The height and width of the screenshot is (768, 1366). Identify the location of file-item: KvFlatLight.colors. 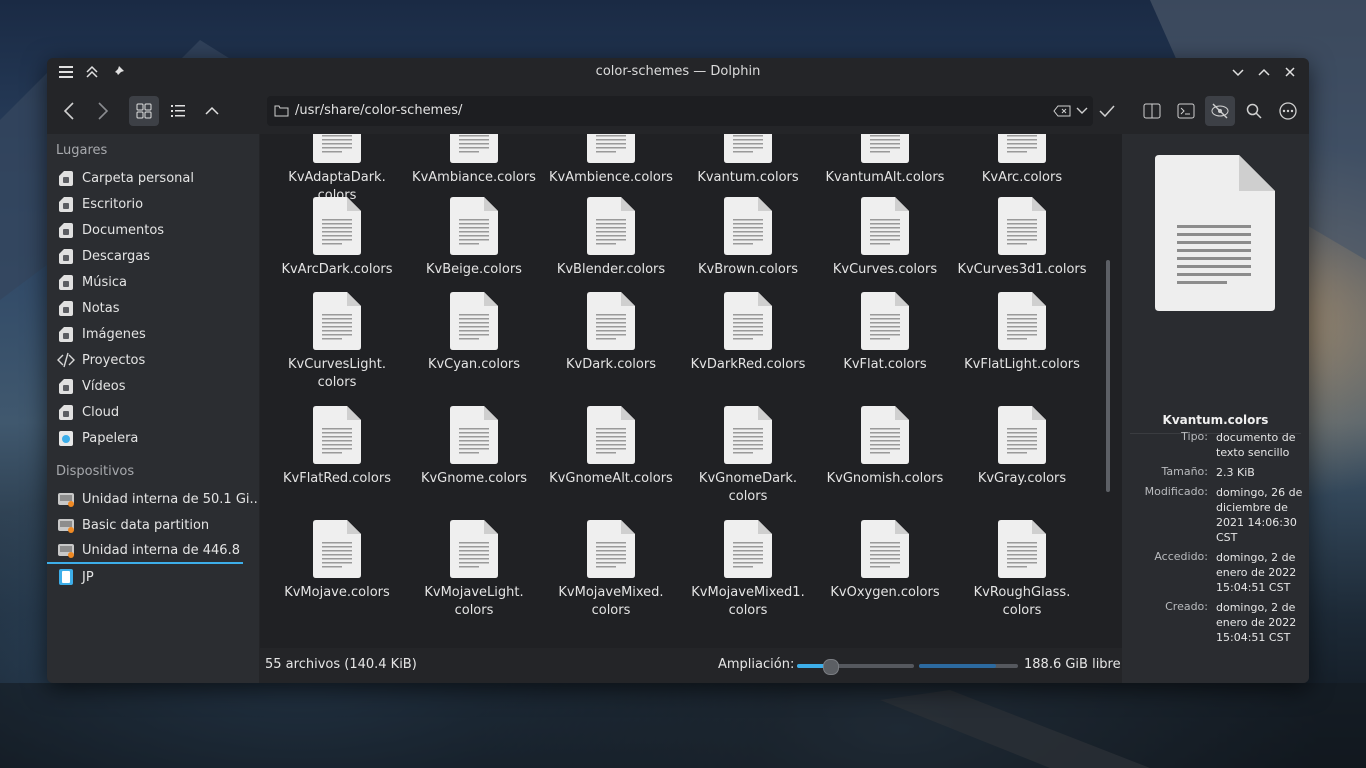
(1022, 333).